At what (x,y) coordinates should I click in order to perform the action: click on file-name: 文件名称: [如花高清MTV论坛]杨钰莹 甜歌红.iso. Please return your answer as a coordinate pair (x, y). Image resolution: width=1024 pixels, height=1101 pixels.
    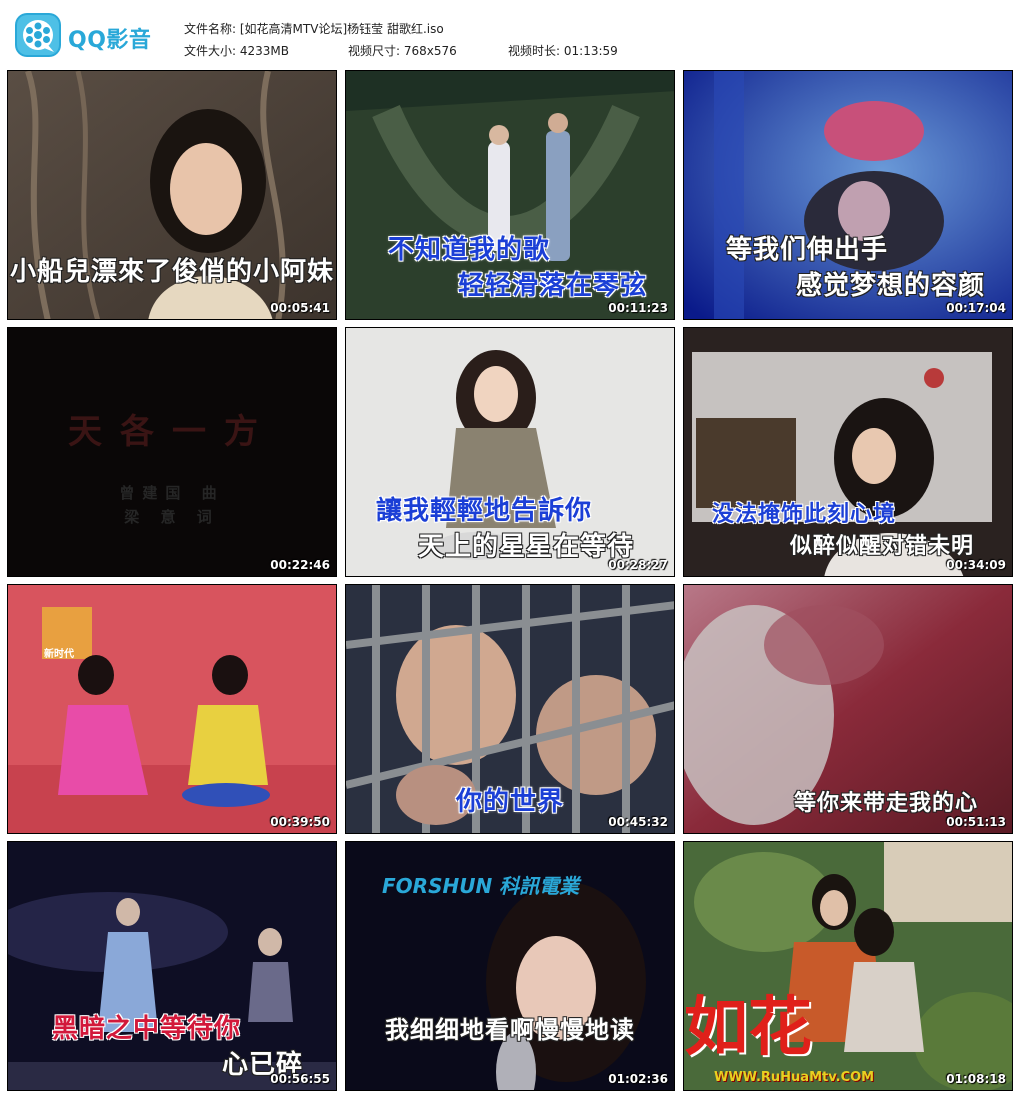
    Looking at the image, I should click on (314, 28).